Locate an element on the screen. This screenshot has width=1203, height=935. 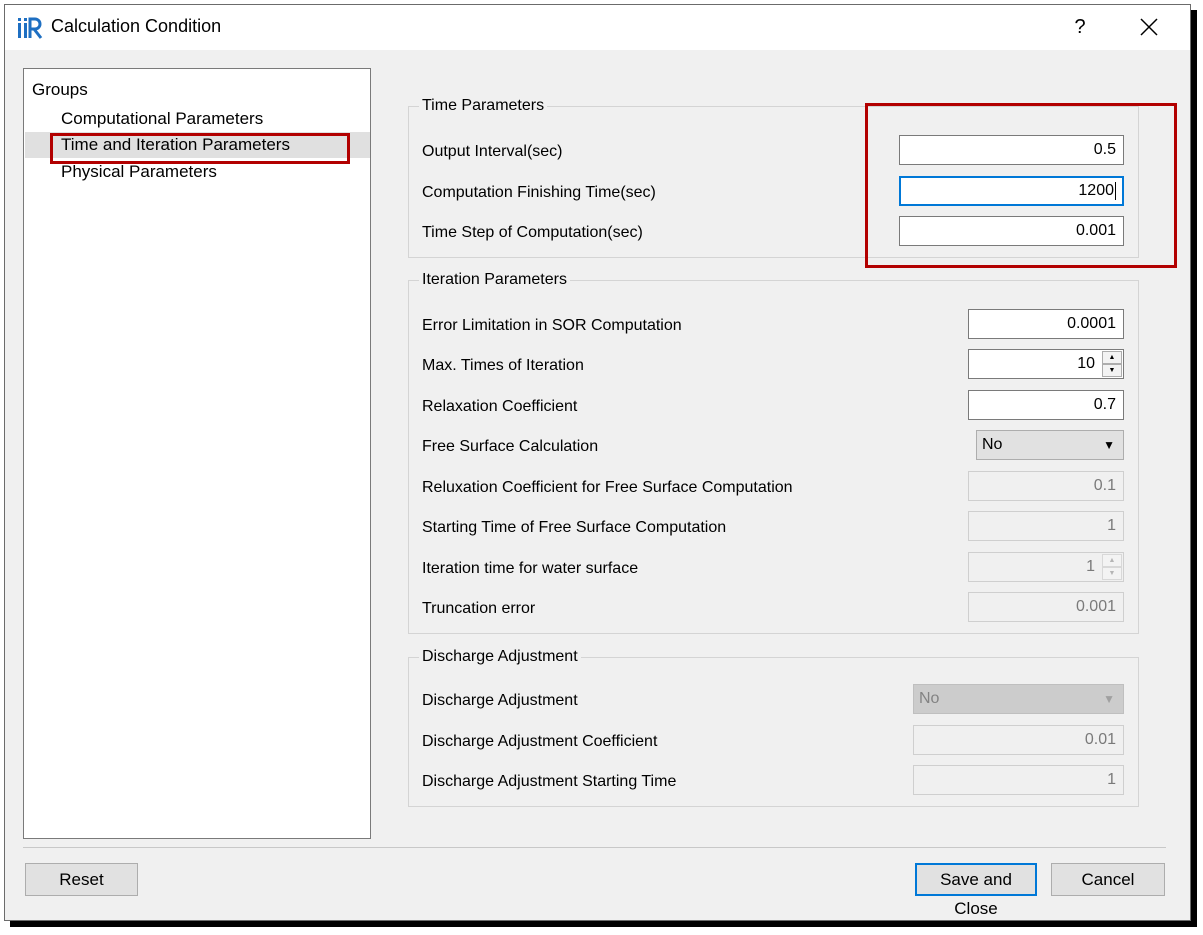
iteration-time-stepper: ▲ ▼ is located at coordinates (1112, 567).